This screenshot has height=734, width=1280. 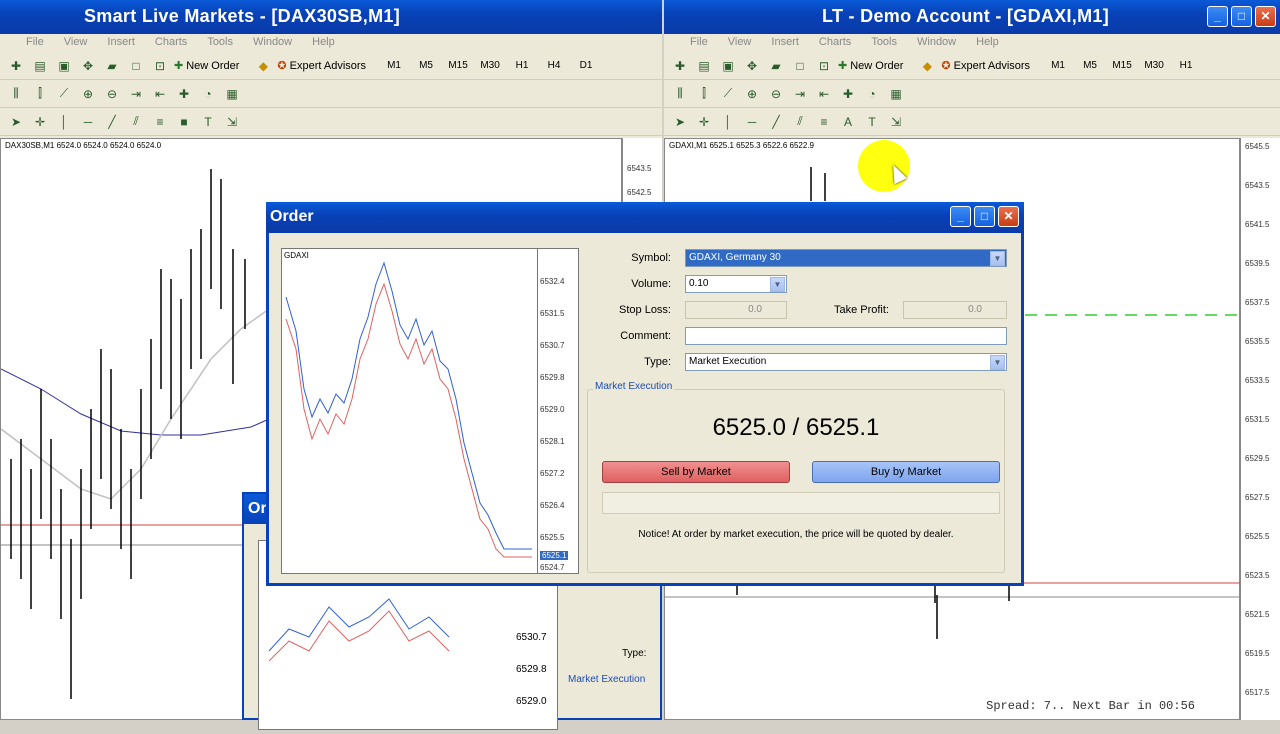 What do you see at coordinates (1241, 16) in the screenshot?
I see `maximize-button: □` at bounding box center [1241, 16].